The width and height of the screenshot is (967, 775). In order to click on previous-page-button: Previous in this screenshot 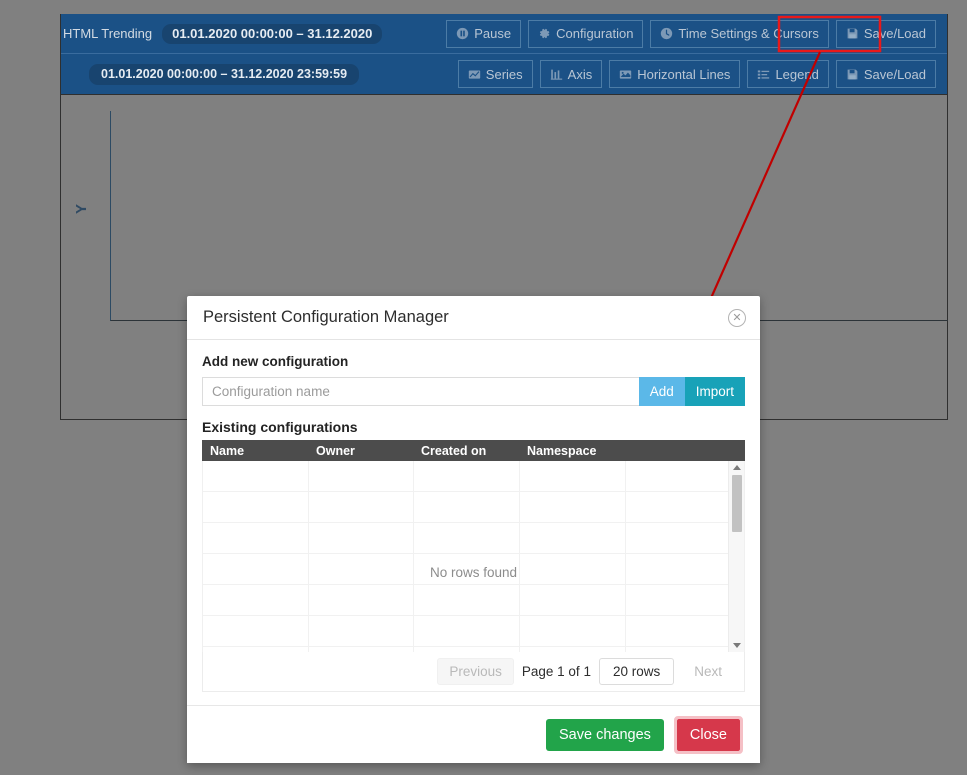, I will do `click(475, 671)`.